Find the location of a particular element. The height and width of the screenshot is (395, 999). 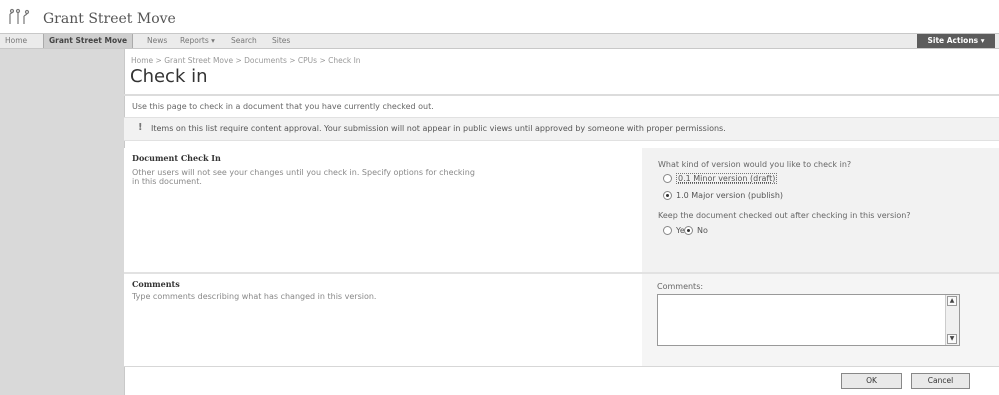

minor-version-label: 0.1 Minor version (draft) is located at coordinates (727, 178).